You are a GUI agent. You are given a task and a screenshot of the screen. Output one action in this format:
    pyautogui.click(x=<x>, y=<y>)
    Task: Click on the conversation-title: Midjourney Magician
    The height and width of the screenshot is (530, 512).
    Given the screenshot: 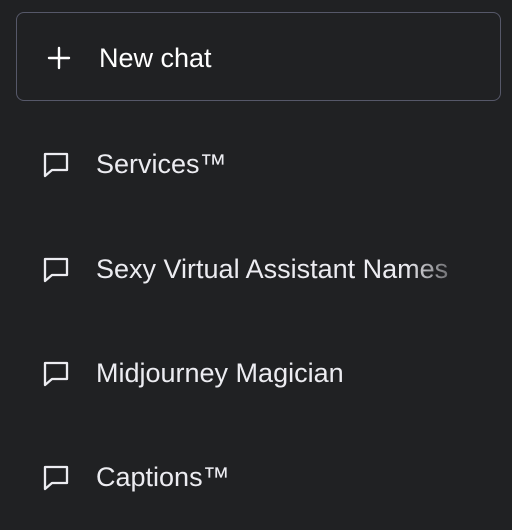 What is the action you would take?
    pyautogui.click(x=220, y=373)
    